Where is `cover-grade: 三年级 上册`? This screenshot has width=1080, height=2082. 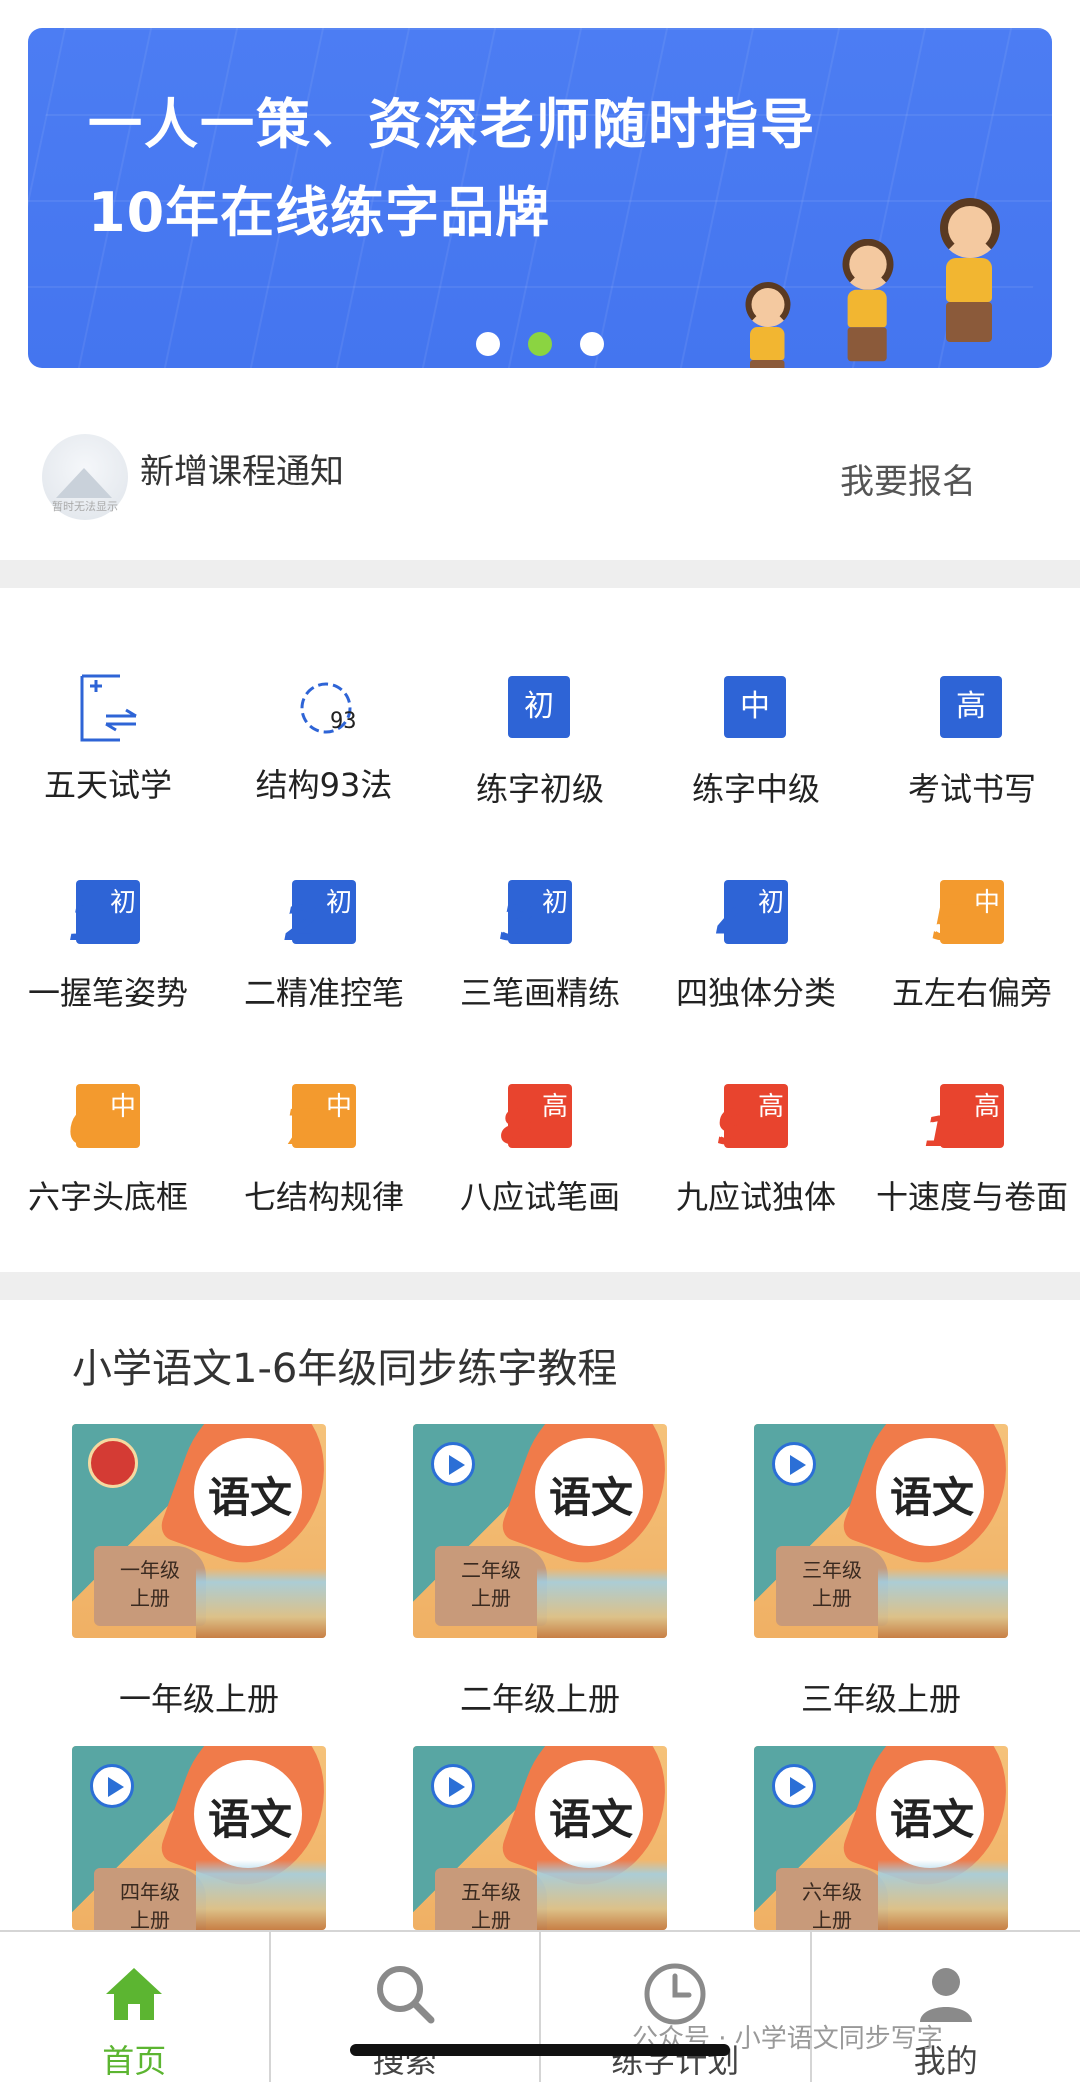 cover-grade: 三年级 上册 is located at coordinates (832, 1586).